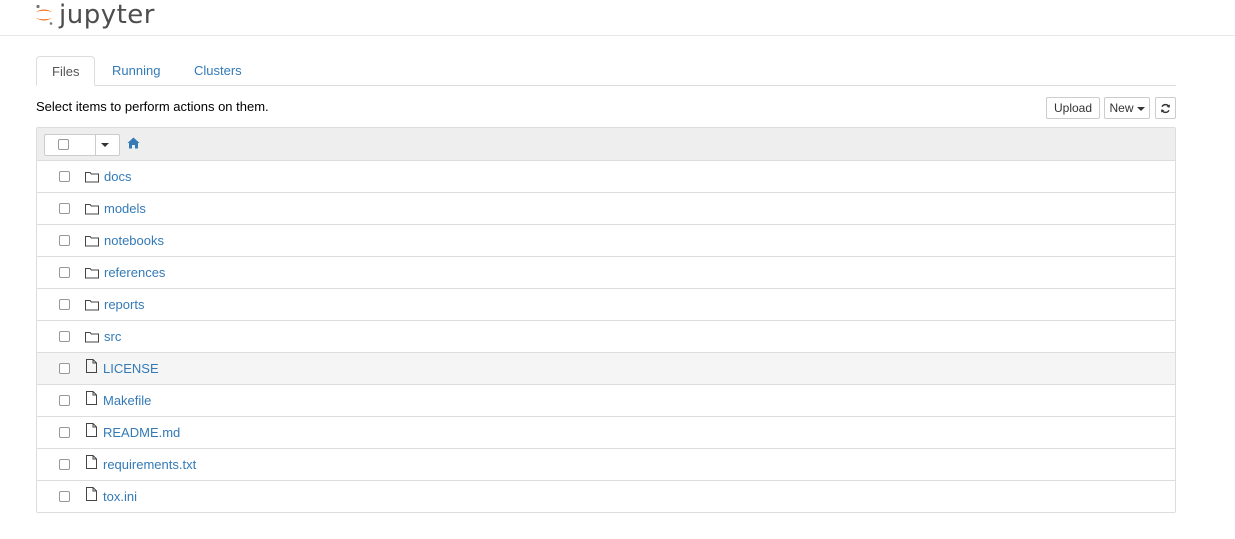  I want to click on new-dropdown-button: New, so click(1127, 108).